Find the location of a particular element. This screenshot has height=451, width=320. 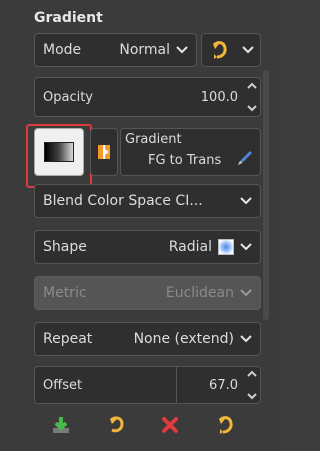

metric-label: Metric is located at coordinates (65, 293).